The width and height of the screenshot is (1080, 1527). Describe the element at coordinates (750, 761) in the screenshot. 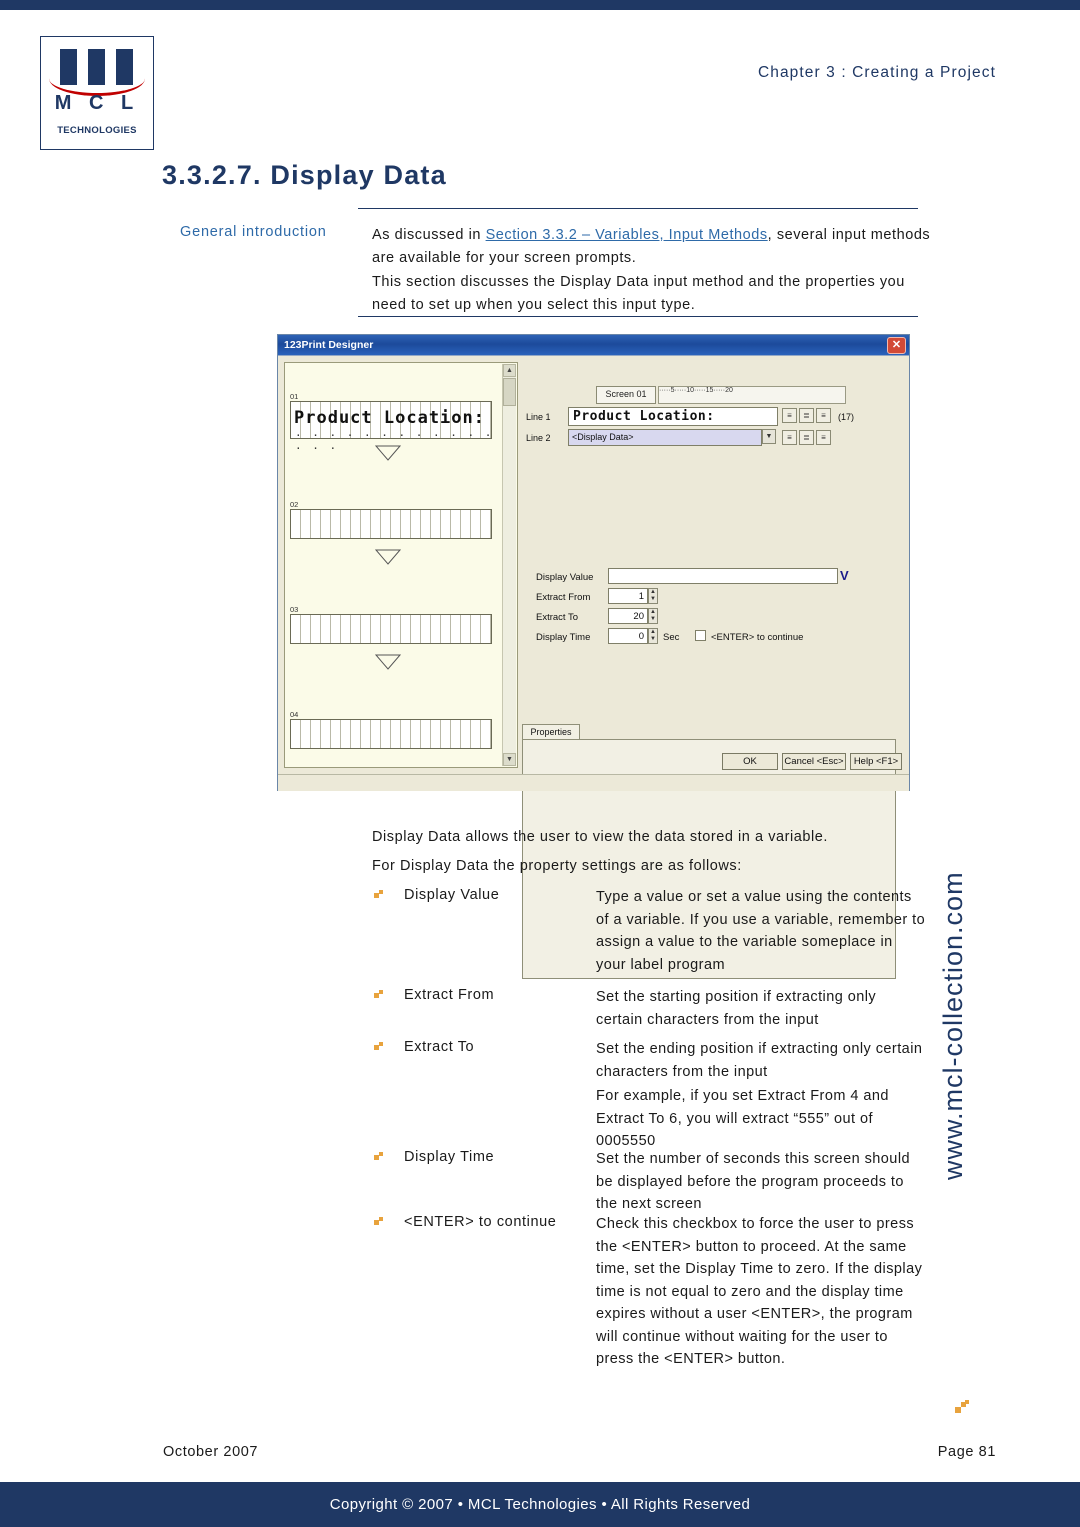

I see `ok-button: OK` at that location.